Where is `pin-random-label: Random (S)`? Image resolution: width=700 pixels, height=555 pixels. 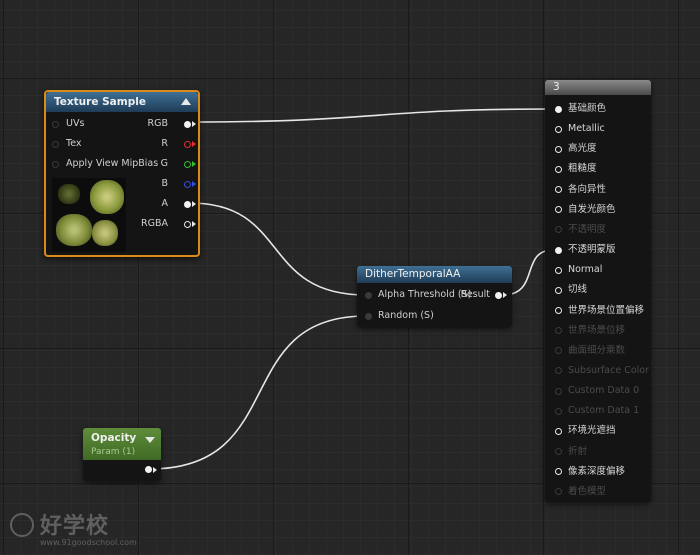 pin-random-label: Random (S) is located at coordinates (406, 315).